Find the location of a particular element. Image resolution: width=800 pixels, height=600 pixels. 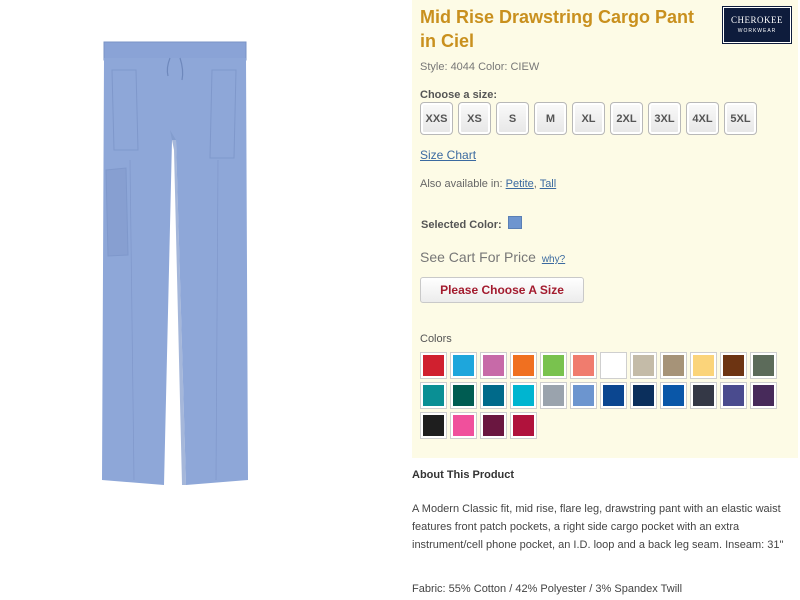

also-available: Also available in: Petite, Tall is located at coordinates (488, 184).